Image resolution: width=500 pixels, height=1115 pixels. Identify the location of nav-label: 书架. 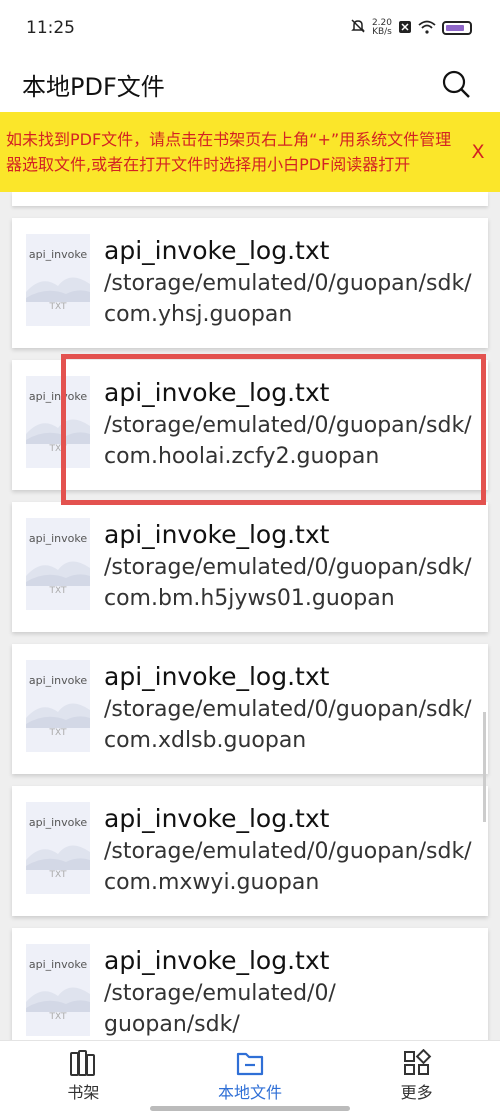
(83, 1092).